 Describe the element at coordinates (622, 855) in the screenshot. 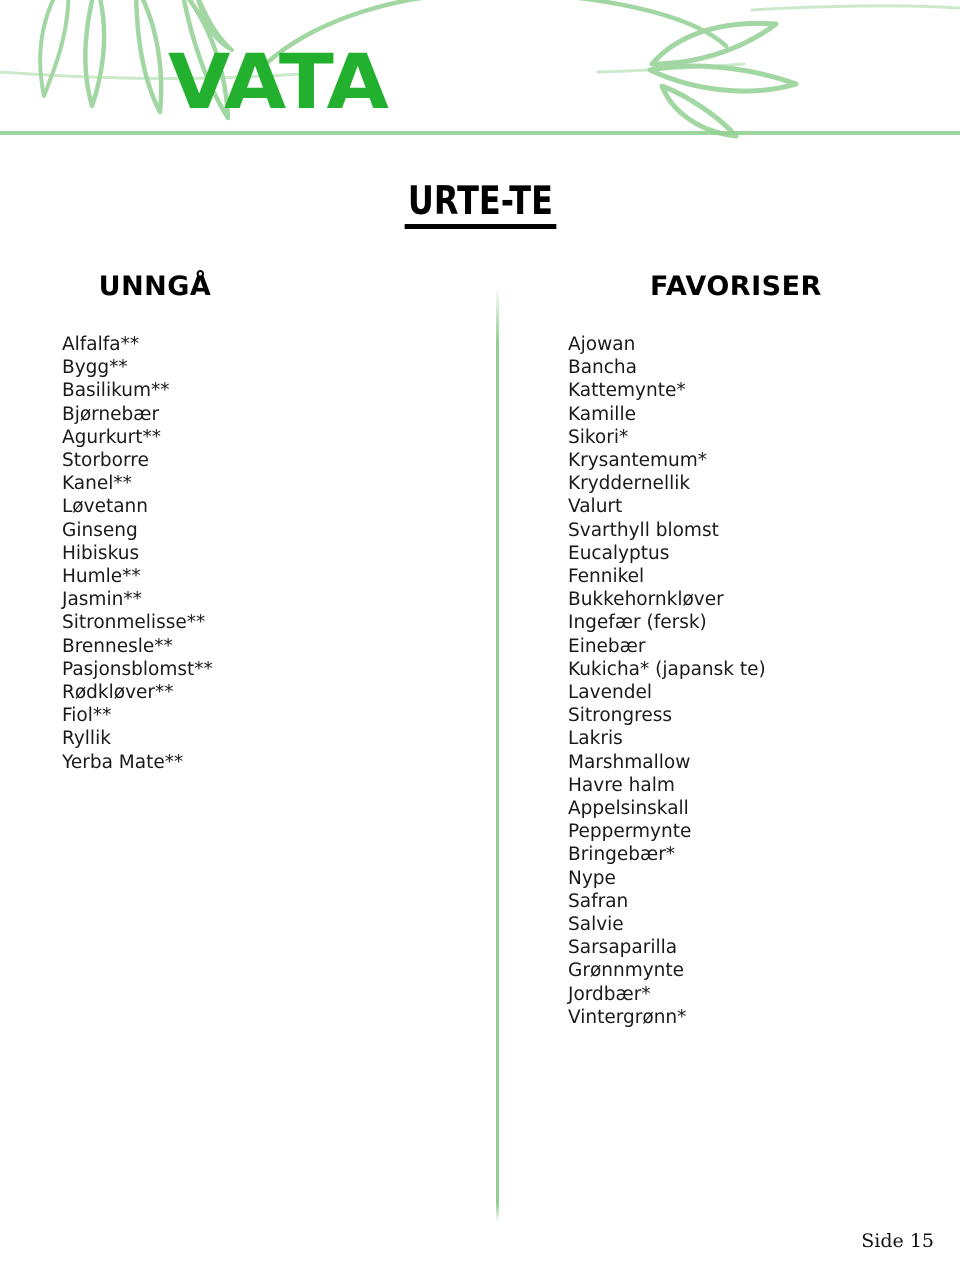

I see `list-item: Bringebær*` at that location.